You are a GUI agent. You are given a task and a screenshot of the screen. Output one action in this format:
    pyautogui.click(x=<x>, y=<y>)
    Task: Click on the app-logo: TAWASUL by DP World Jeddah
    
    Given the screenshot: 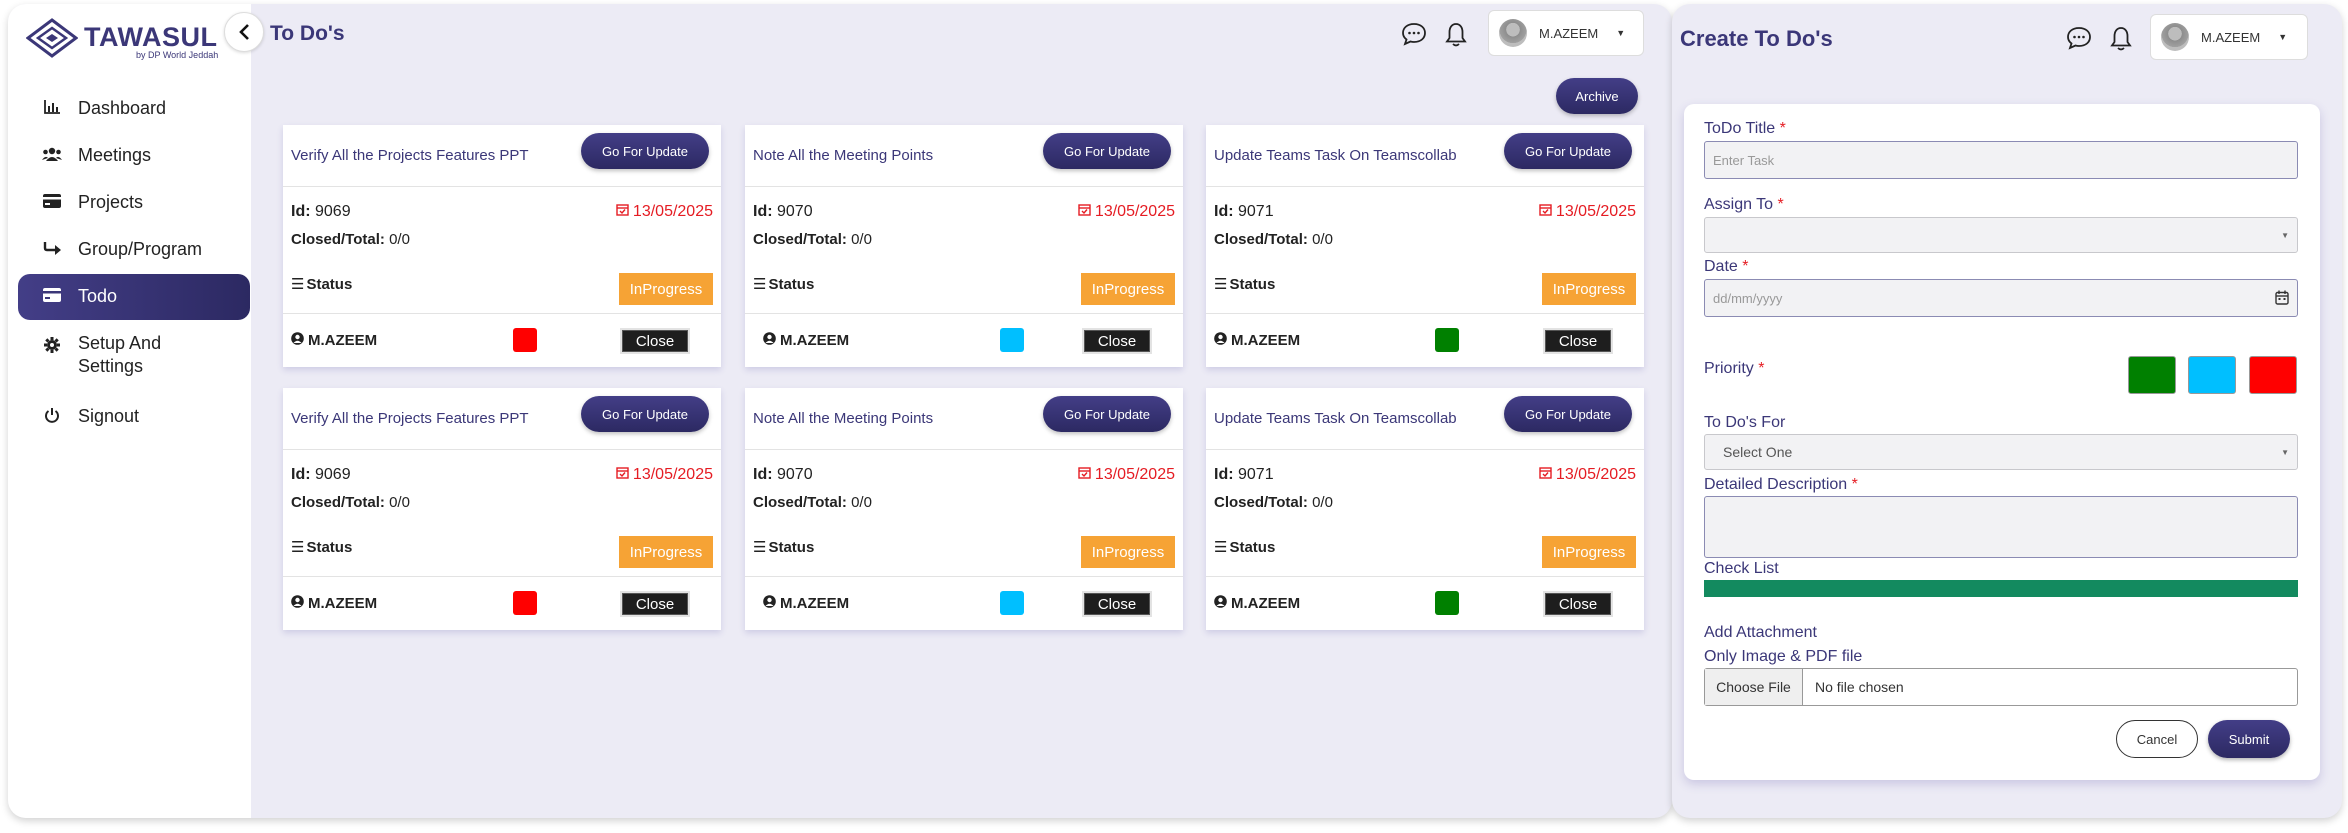 What is the action you would take?
    pyautogui.click(x=126, y=41)
    